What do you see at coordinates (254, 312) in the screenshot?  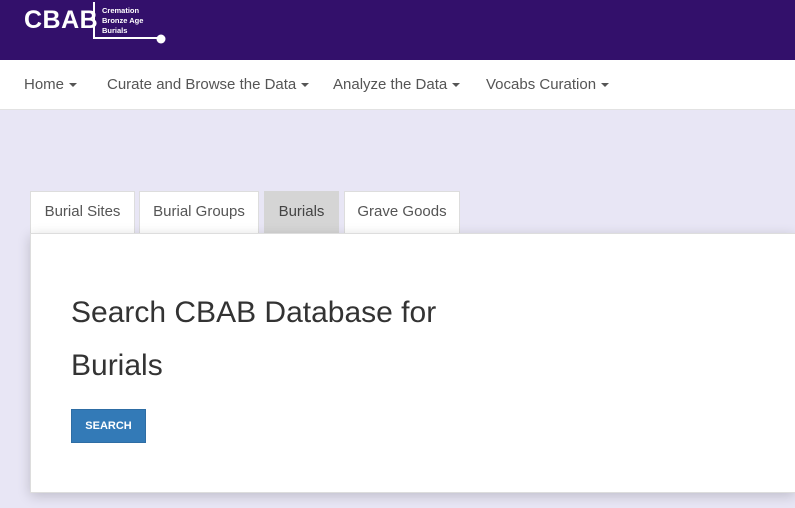 I see `page-title-line-1: Search CBAB Database for` at bounding box center [254, 312].